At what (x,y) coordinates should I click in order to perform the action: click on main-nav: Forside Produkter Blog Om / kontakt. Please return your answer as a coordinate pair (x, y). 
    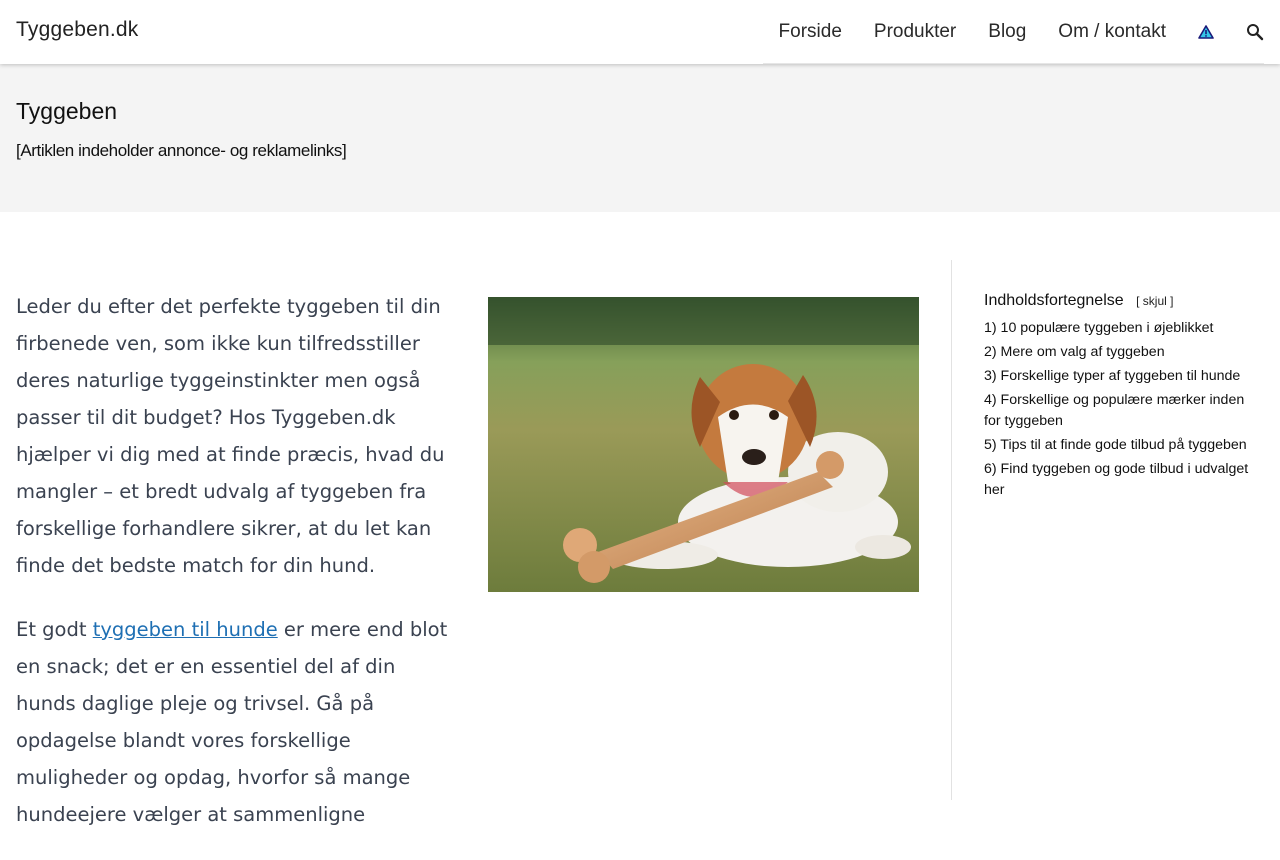
    Looking at the image, I should click on (1013, 32).